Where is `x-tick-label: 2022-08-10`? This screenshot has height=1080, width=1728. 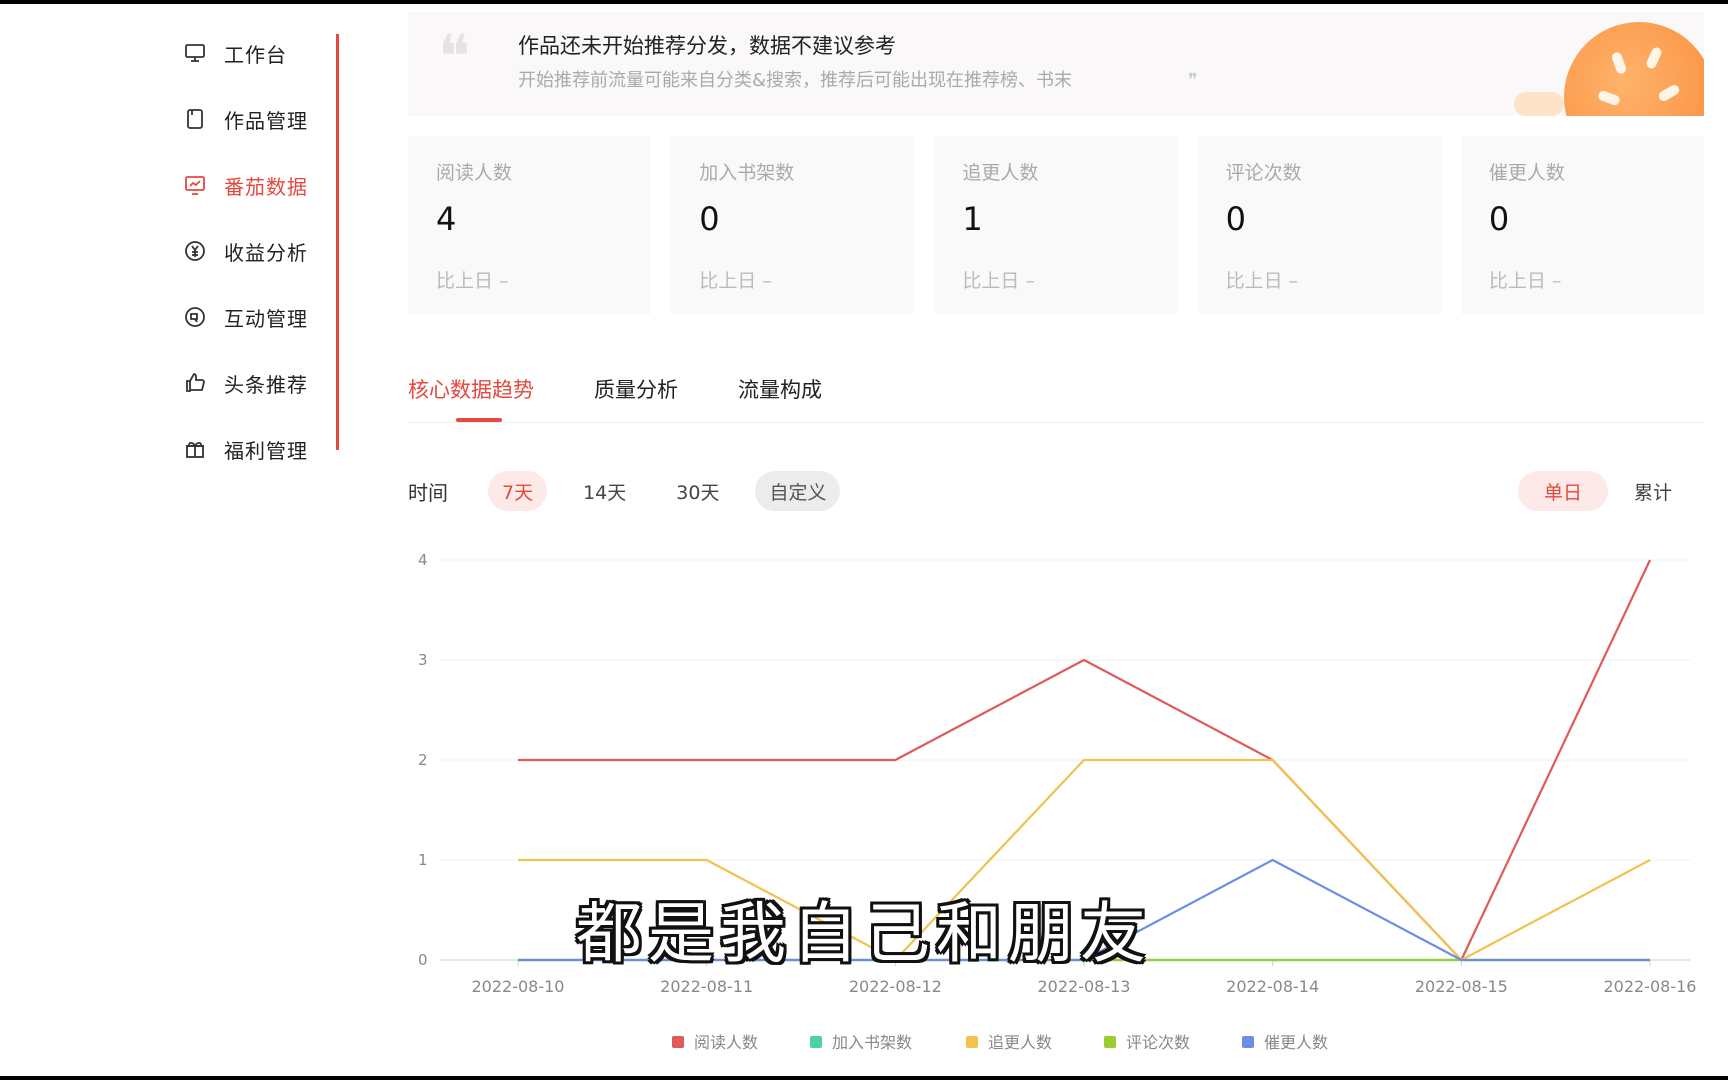
x-tick-label: 2022-08-10 is located at coordinates (518, 986).